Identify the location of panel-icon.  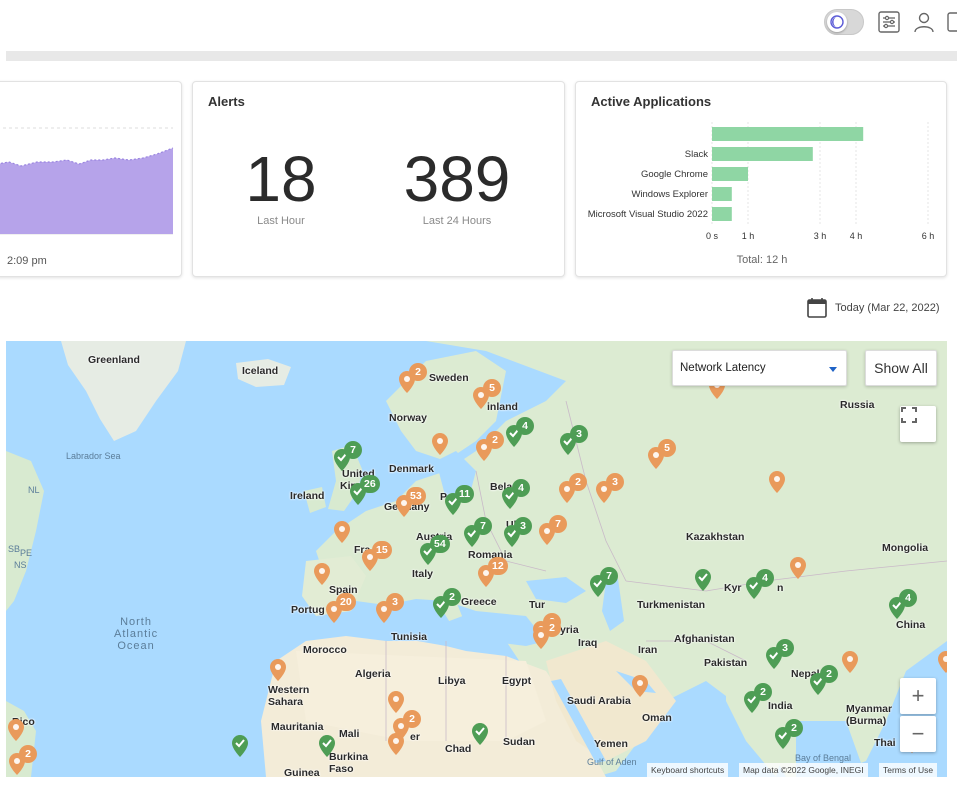
(951, 22).